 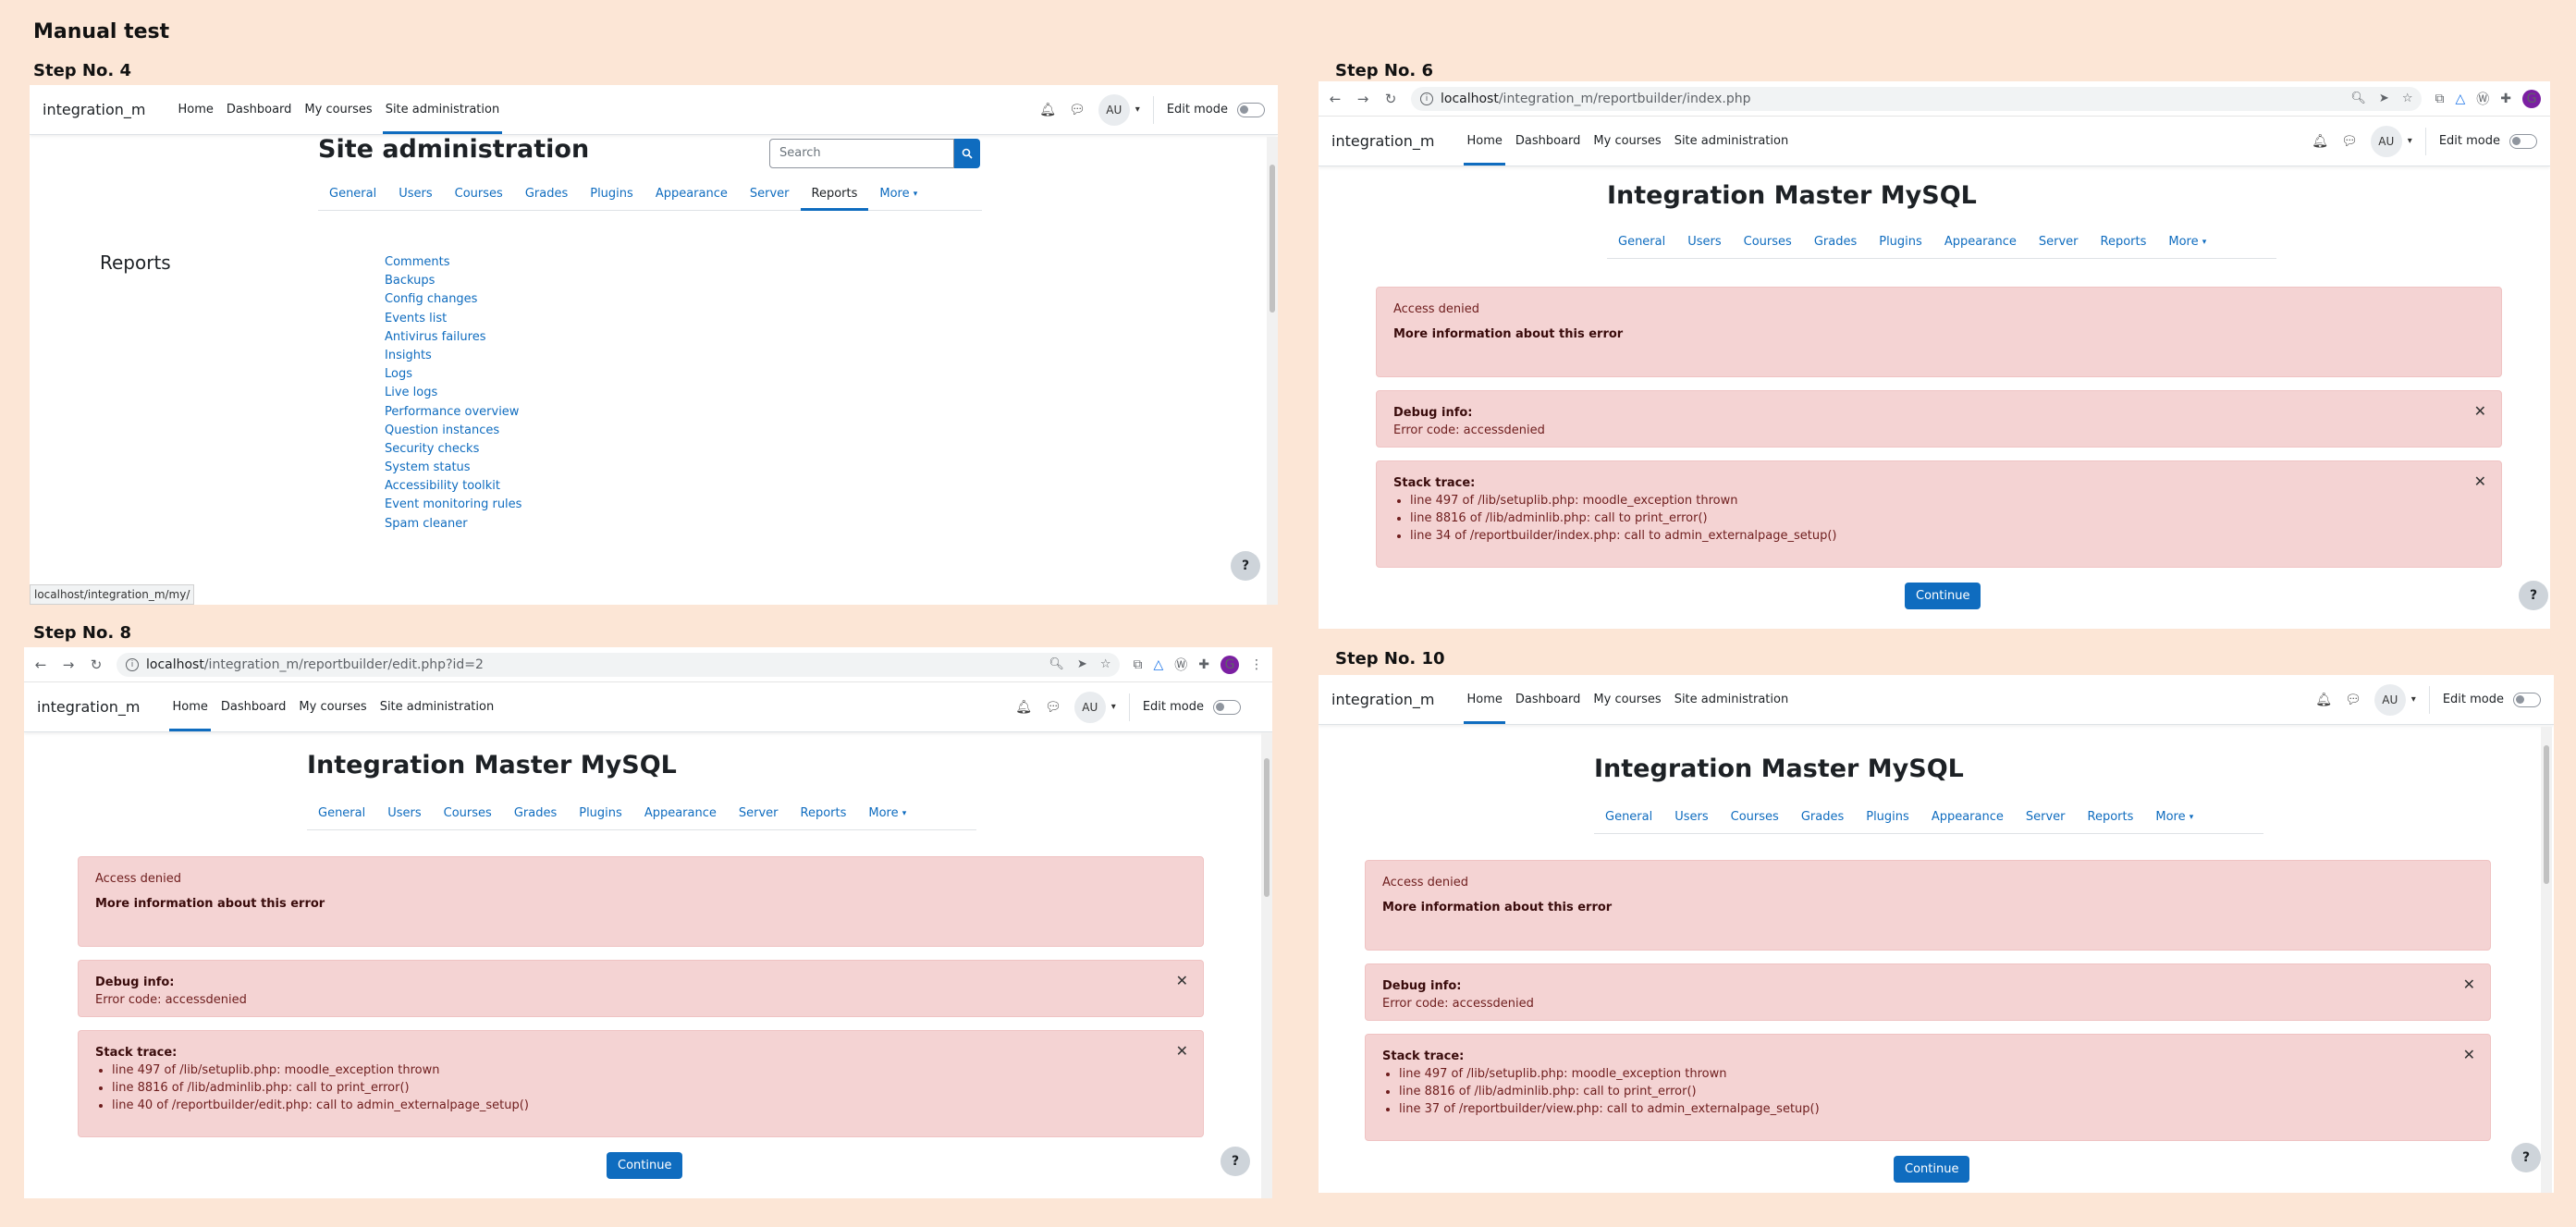 What do you see at coordinates (453, 488) in the screenshot?
I see `link-accessibility-toolkit: Accessibility toolkit` at bounding box center [453, 488].